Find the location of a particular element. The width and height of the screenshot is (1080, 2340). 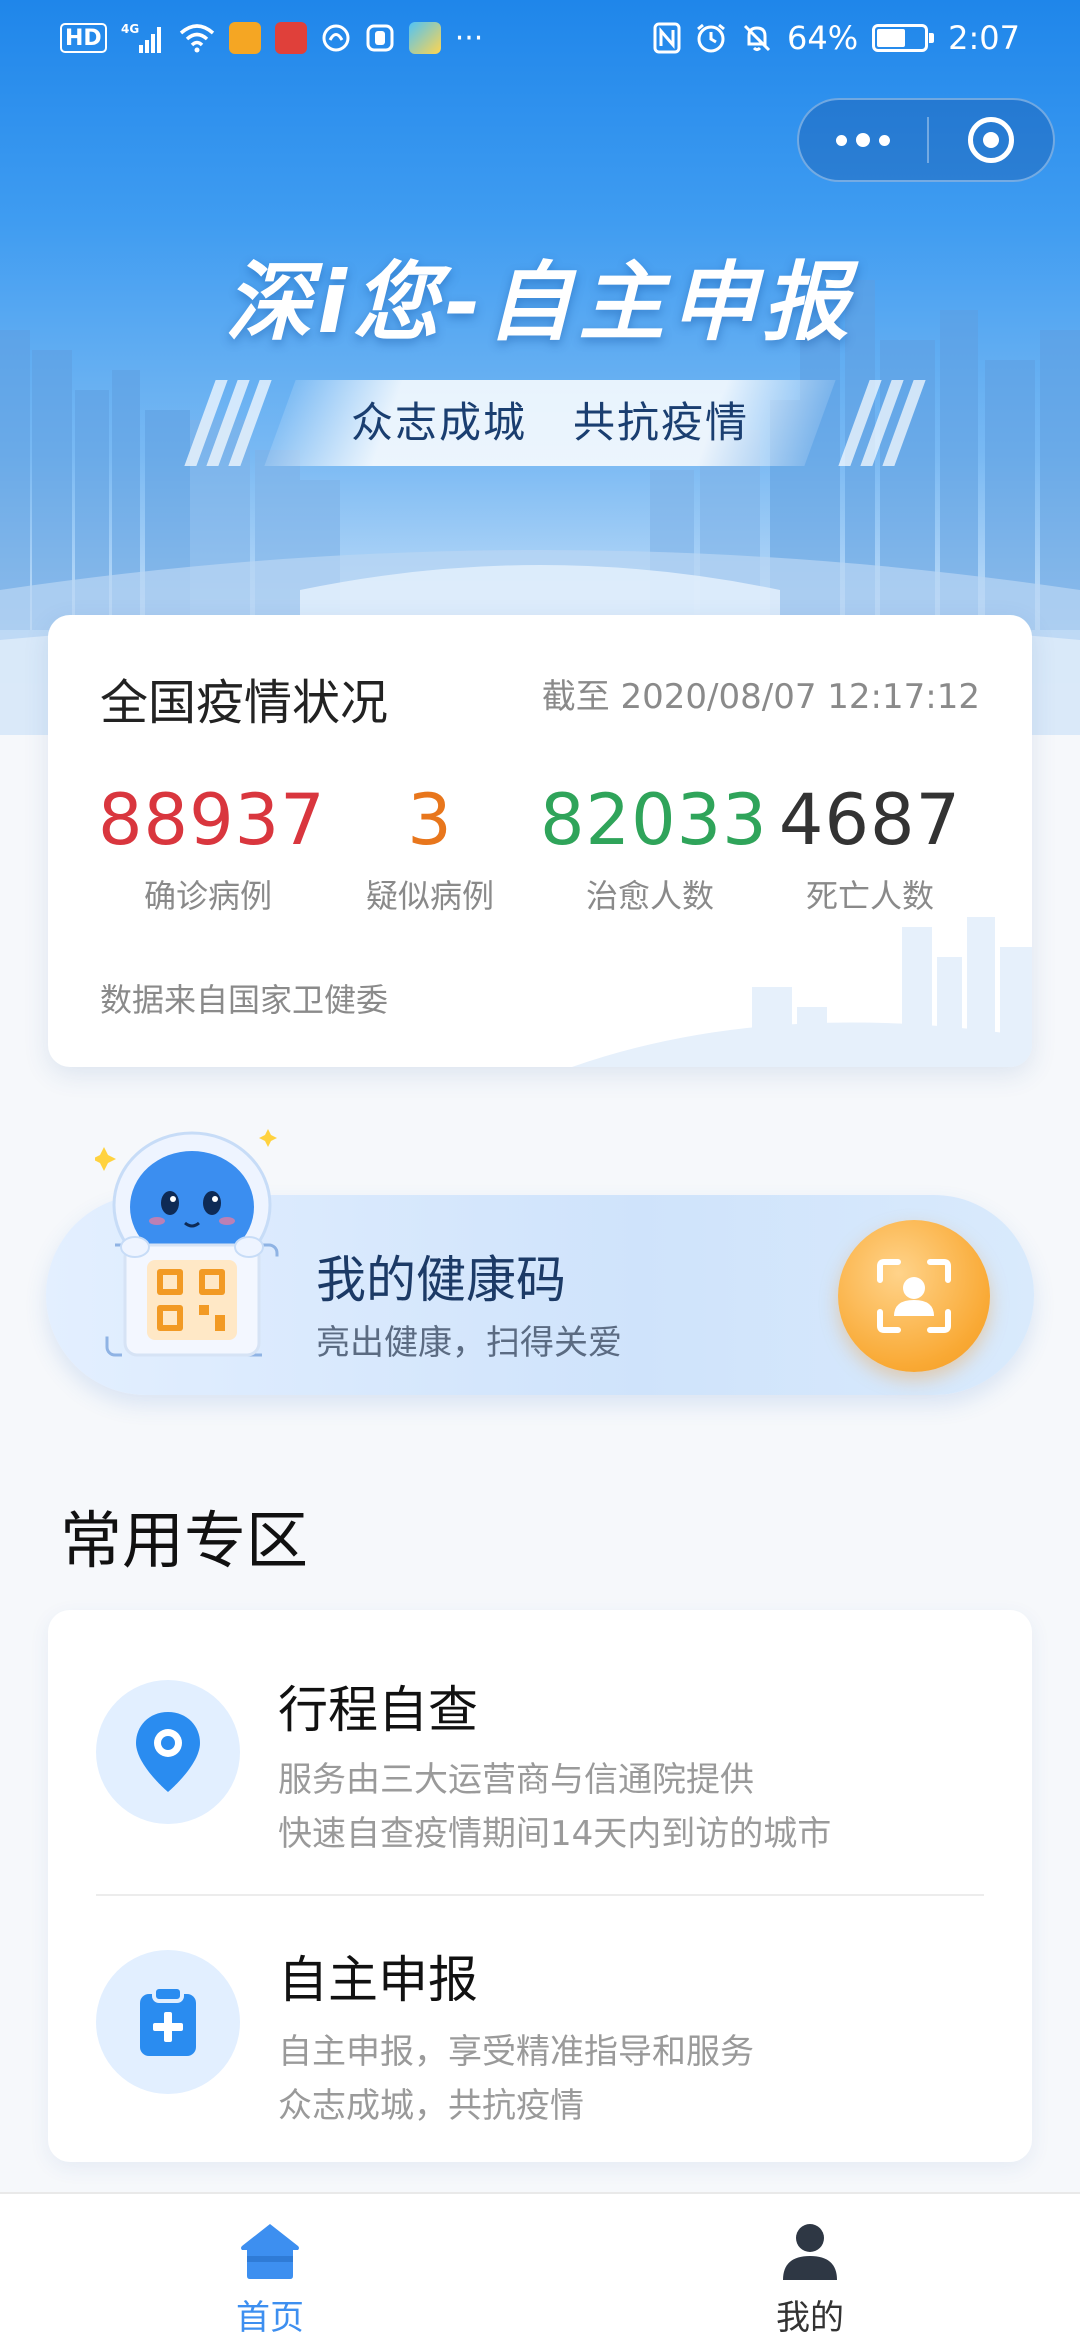

more-button is located at coordinates (863, 140).